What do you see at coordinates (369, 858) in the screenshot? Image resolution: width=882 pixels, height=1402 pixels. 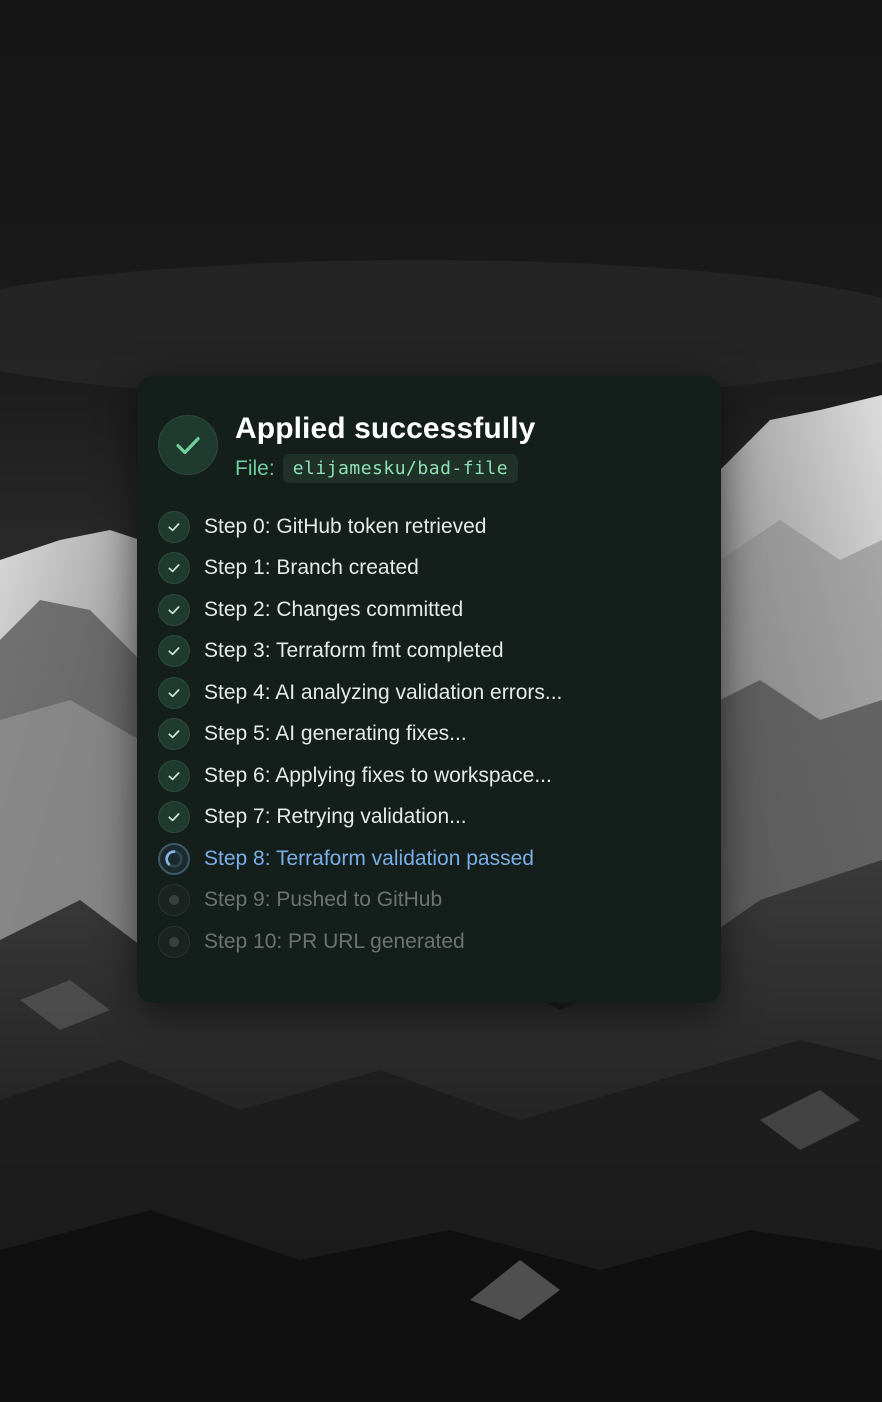 I see `step-label: Step 8: Terraform validation passed` at bounding box center [369, 858].